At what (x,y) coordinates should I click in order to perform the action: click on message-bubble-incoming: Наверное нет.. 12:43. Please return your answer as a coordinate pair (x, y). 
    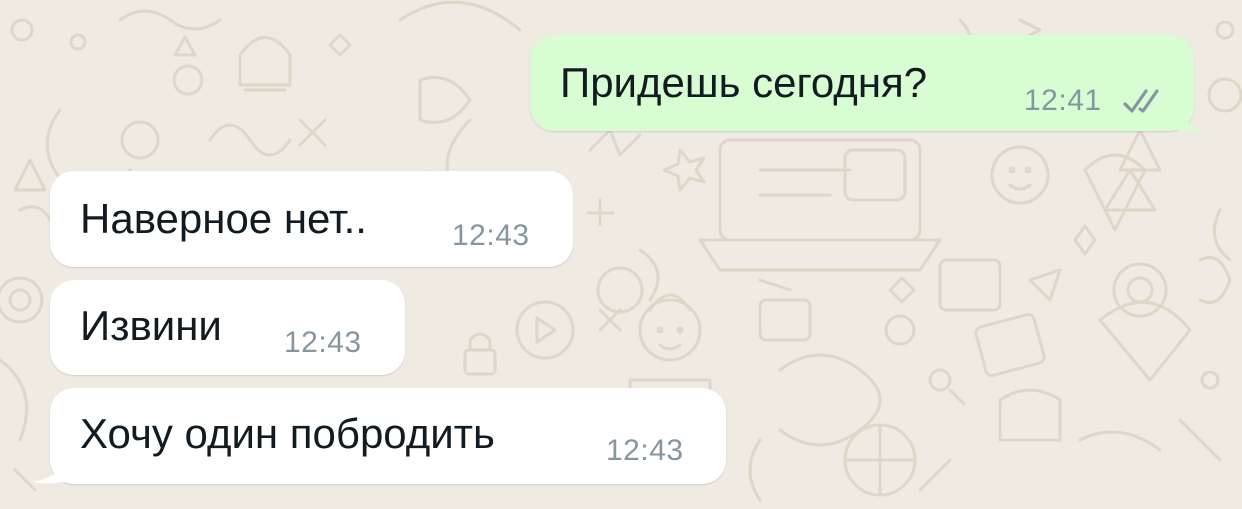
    Looking at the image, I should click on (311, 219).